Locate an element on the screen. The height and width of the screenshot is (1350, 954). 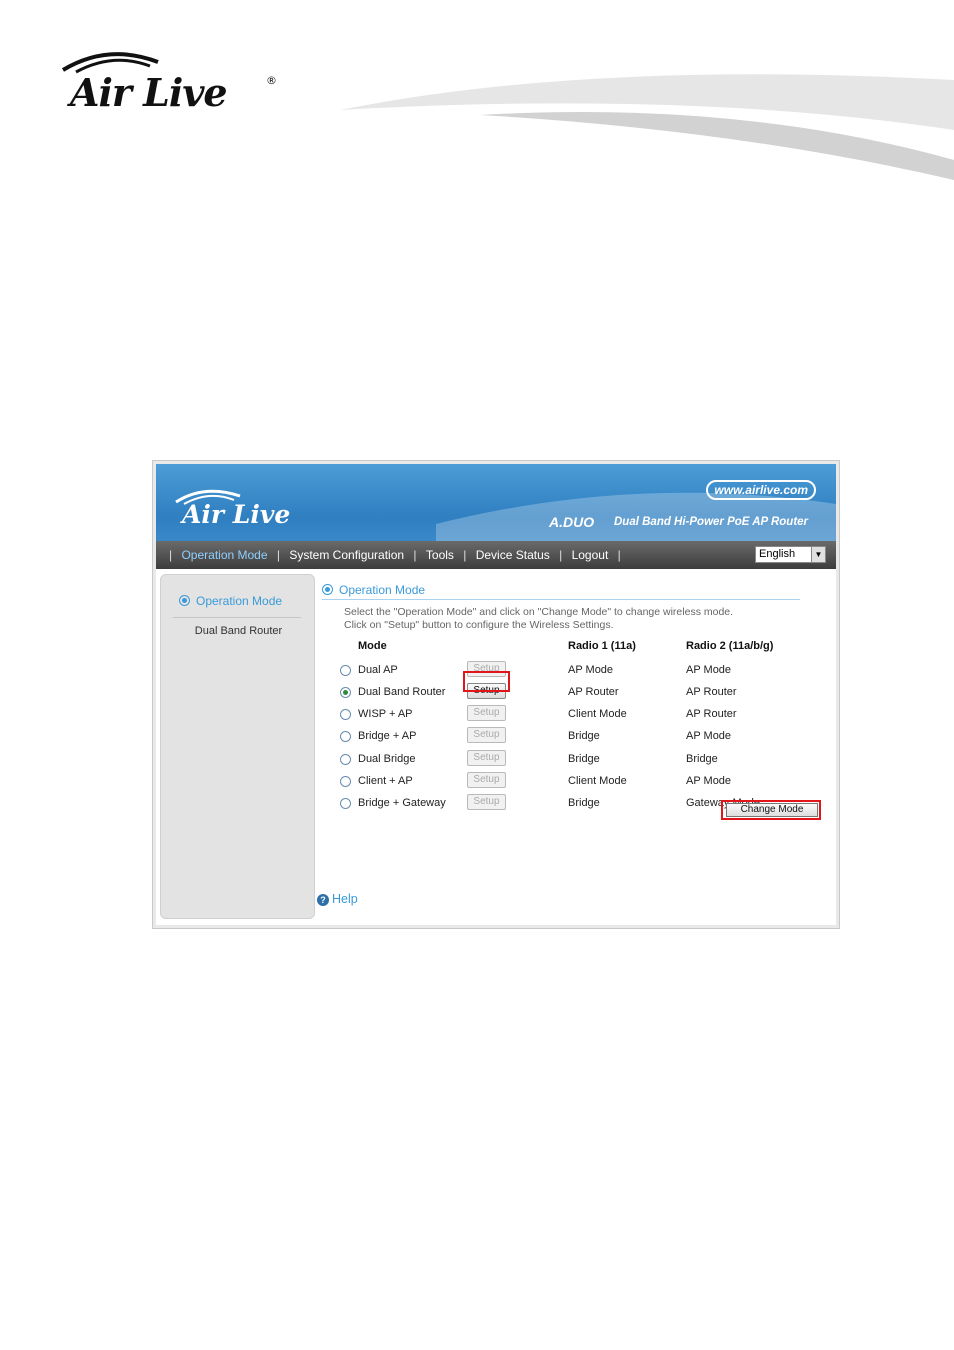
change-mode-button: Change Mode is located at coordinates (772, 810).